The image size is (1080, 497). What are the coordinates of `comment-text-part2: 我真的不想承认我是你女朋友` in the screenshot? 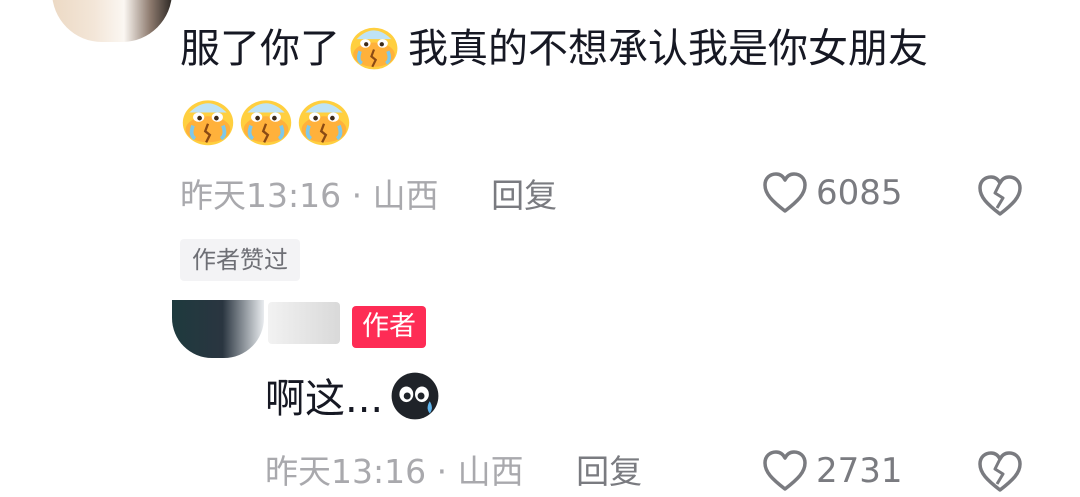 It's located at (668, 49).